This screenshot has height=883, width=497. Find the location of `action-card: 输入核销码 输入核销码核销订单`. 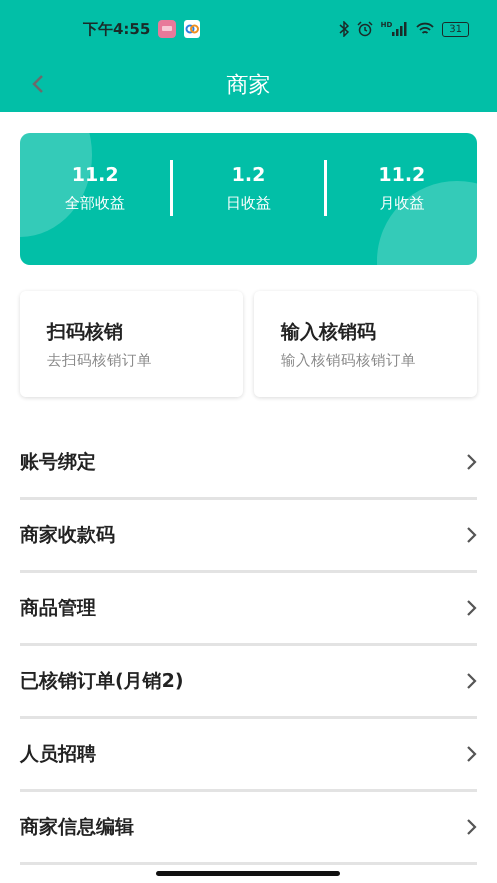

action-card: 输入核销码 输入核销码核销订单 is located at coordinates (365, 344).